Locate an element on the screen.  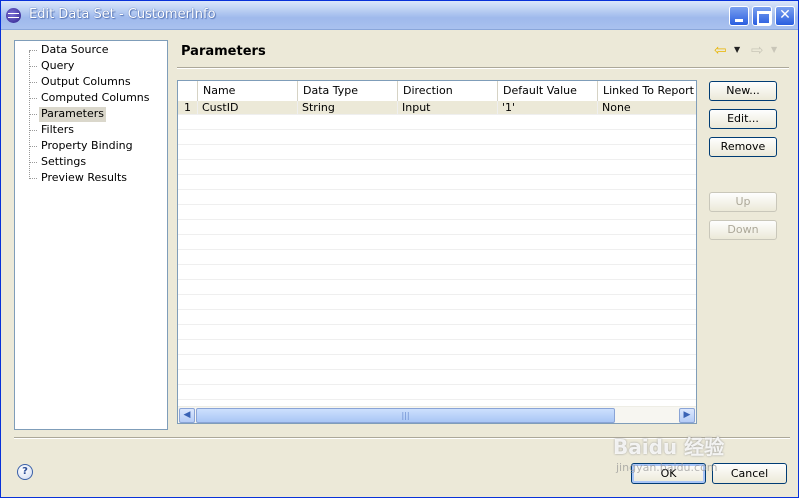
down-button: Down is located at coordinates (743, 230).